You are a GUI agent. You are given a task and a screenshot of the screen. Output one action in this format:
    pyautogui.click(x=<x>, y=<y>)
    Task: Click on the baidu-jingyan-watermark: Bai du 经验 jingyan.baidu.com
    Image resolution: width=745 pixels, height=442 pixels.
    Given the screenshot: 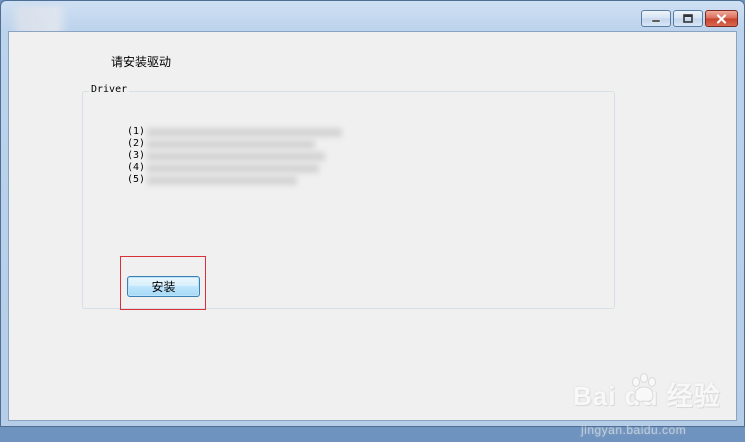 What is the action you would take?
    pyautogui.click(x=654, y=407)
    